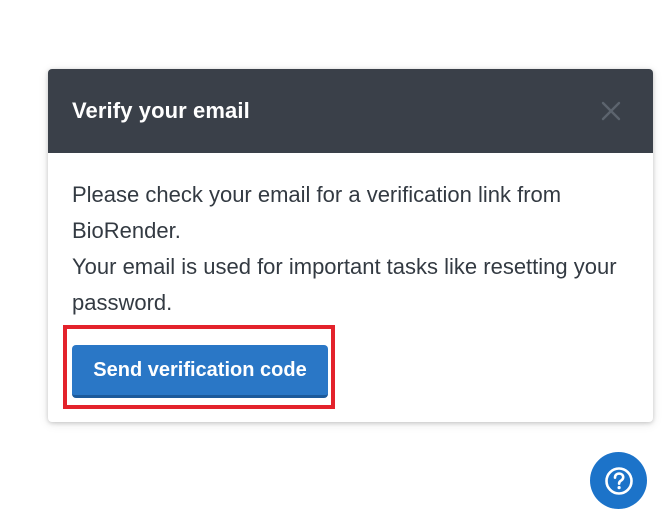 The image size is (667, 513). I want to click on help-icon, so click(618, 480).